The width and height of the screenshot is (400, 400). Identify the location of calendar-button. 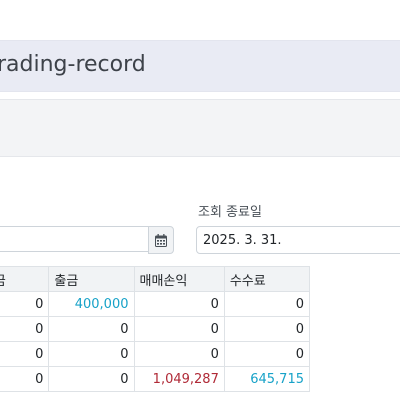
(161, 240).